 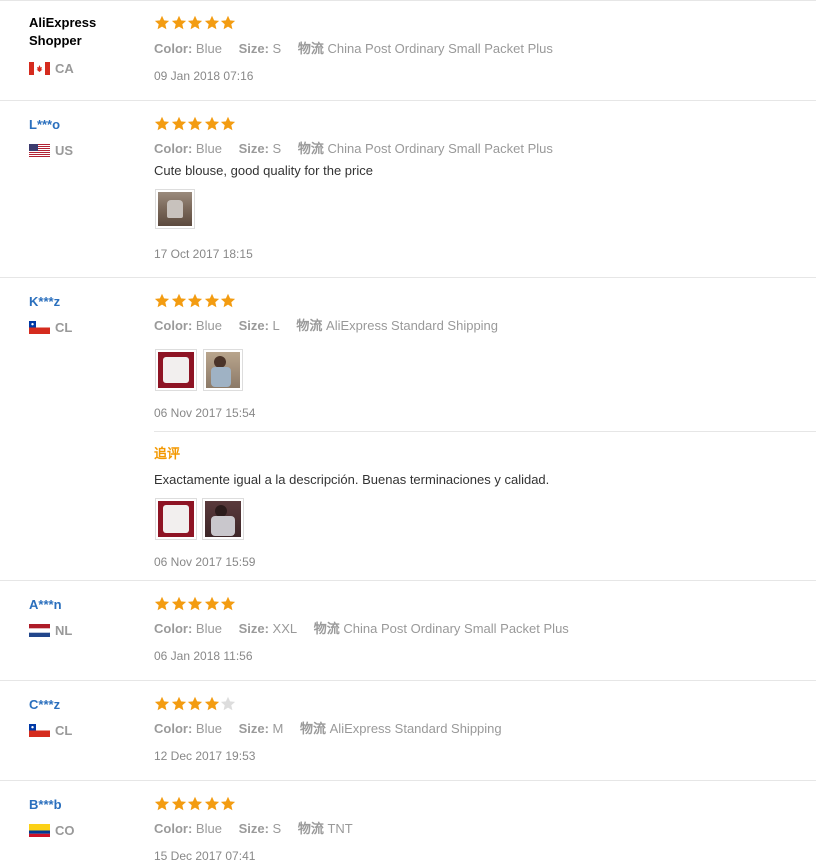 I want to click on sku-info: Color: Blue Size: S 物流 TNT, so click(x=253, y=827).